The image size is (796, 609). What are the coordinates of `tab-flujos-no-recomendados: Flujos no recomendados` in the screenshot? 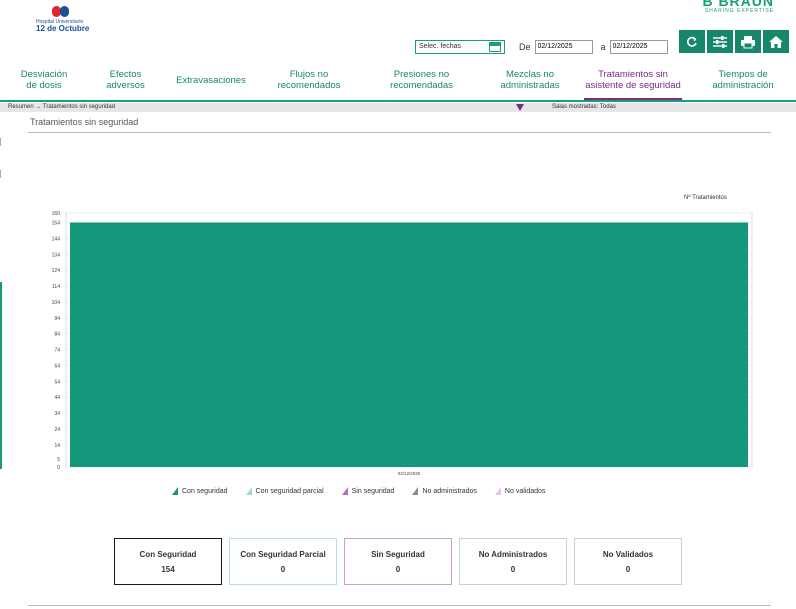 It's located at (309, 82).